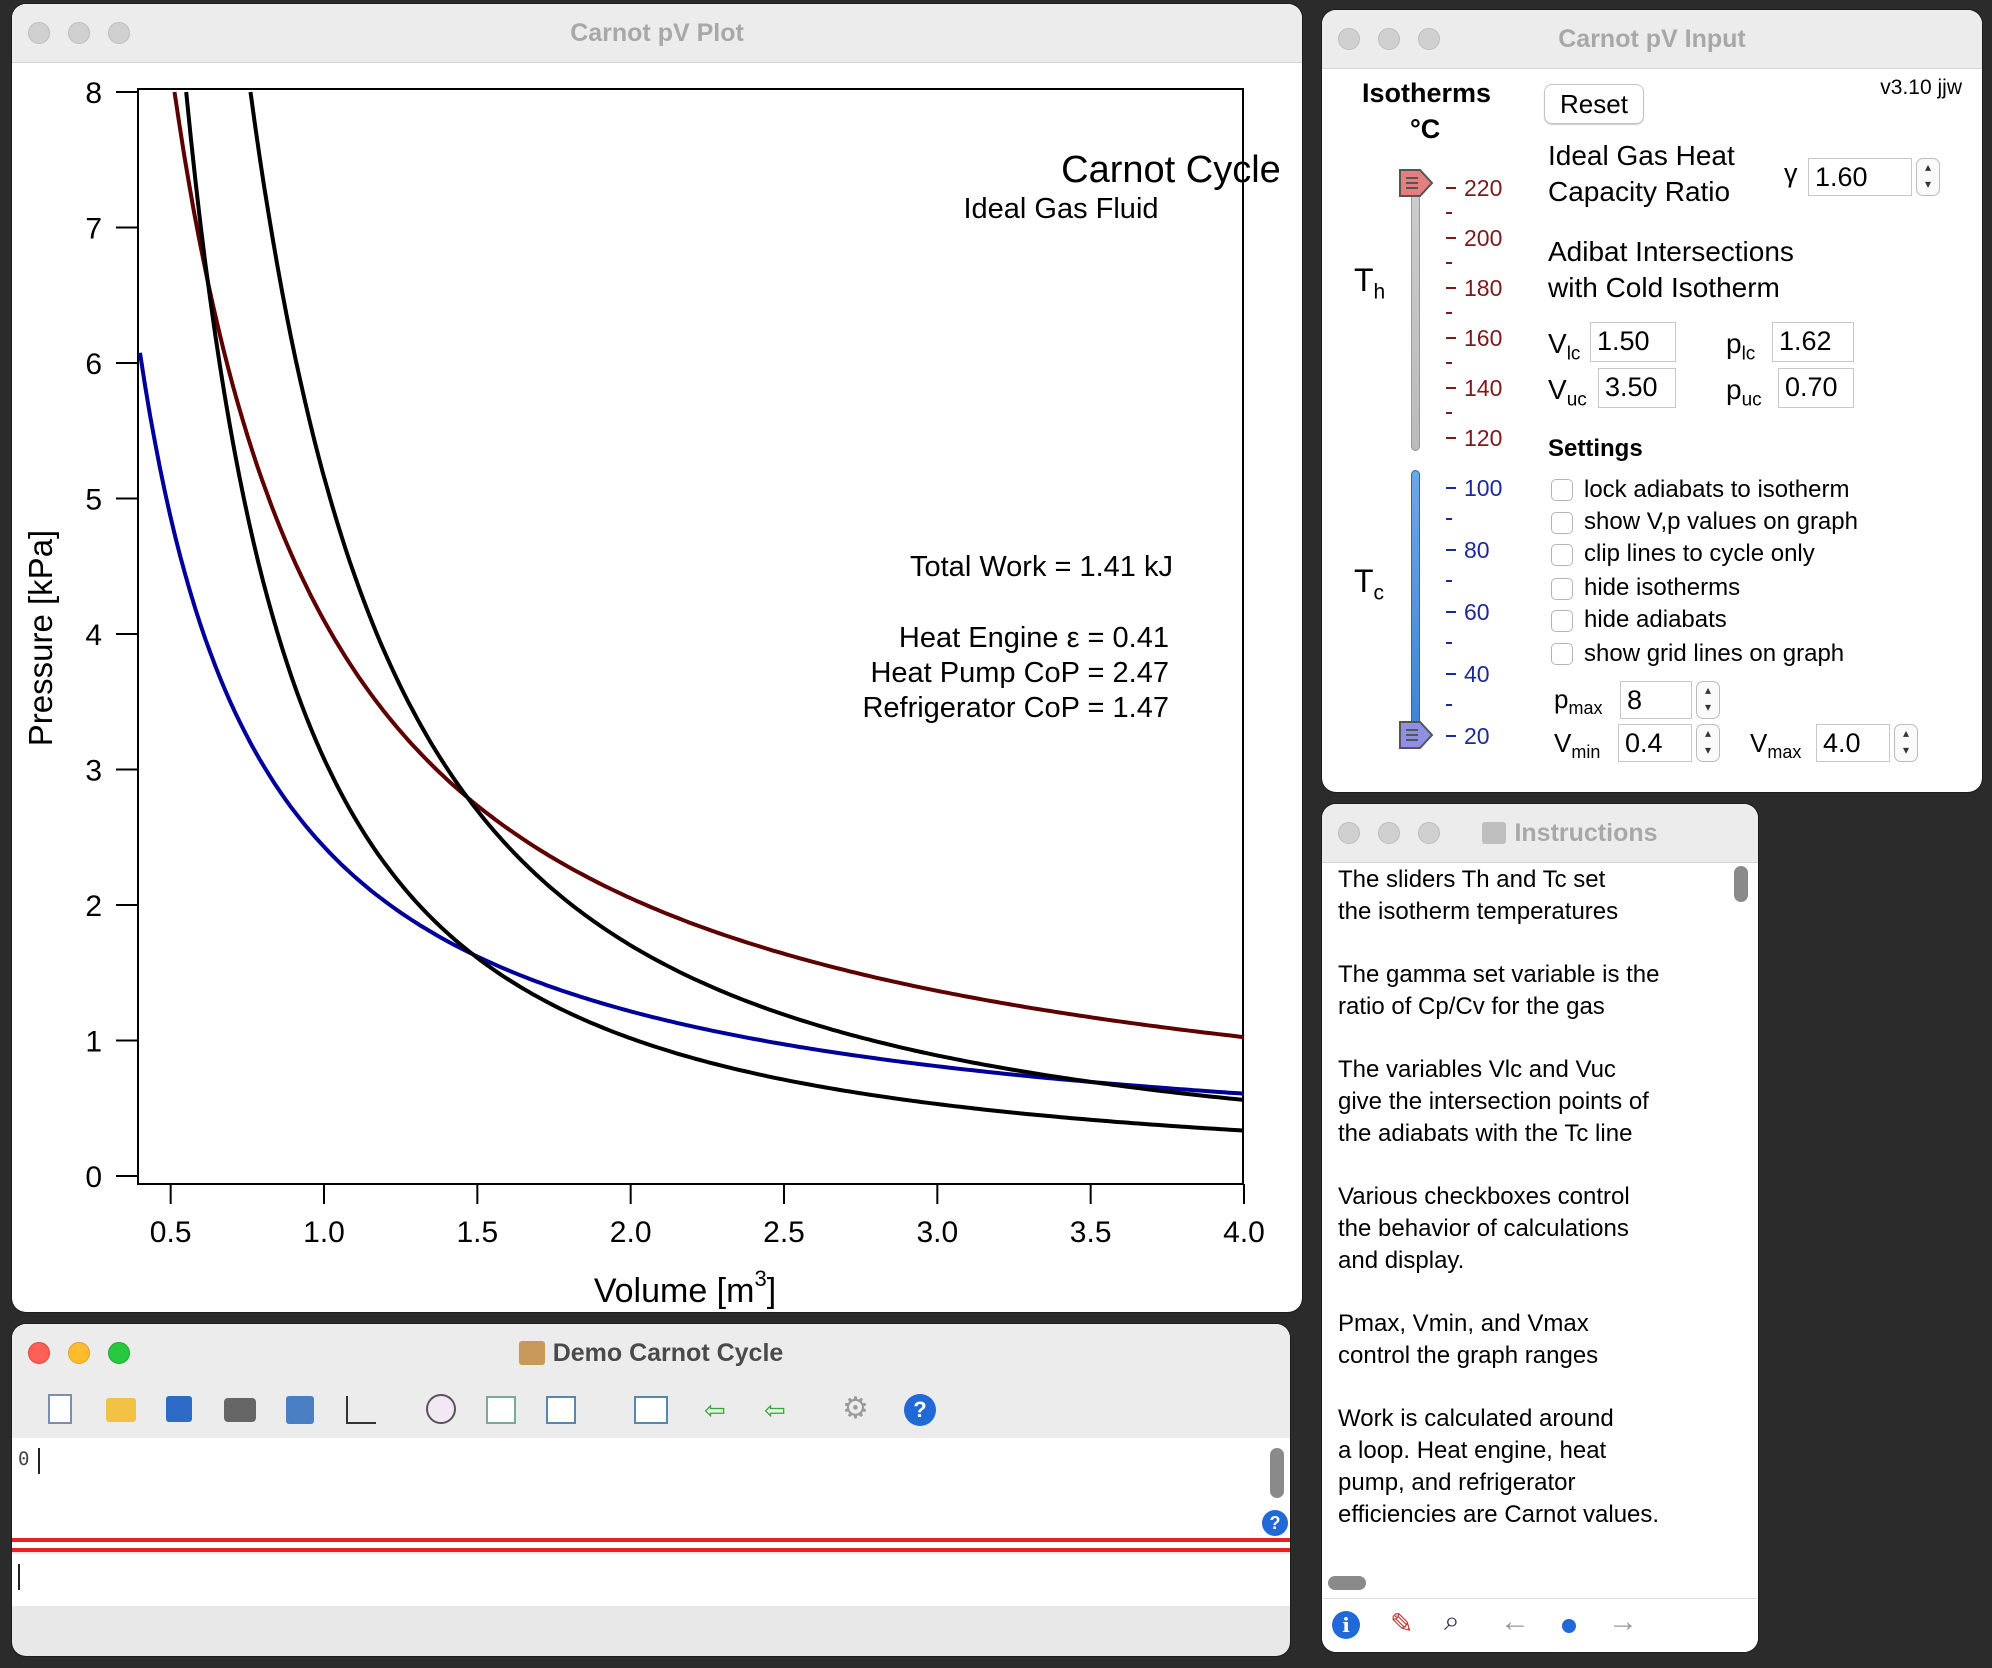 The width and height of the screenshot is (1992, 1668). What do you see at coordinates (651, 1580) in the screenshot?
I see `command-line` at bounding box center [651, 1580].